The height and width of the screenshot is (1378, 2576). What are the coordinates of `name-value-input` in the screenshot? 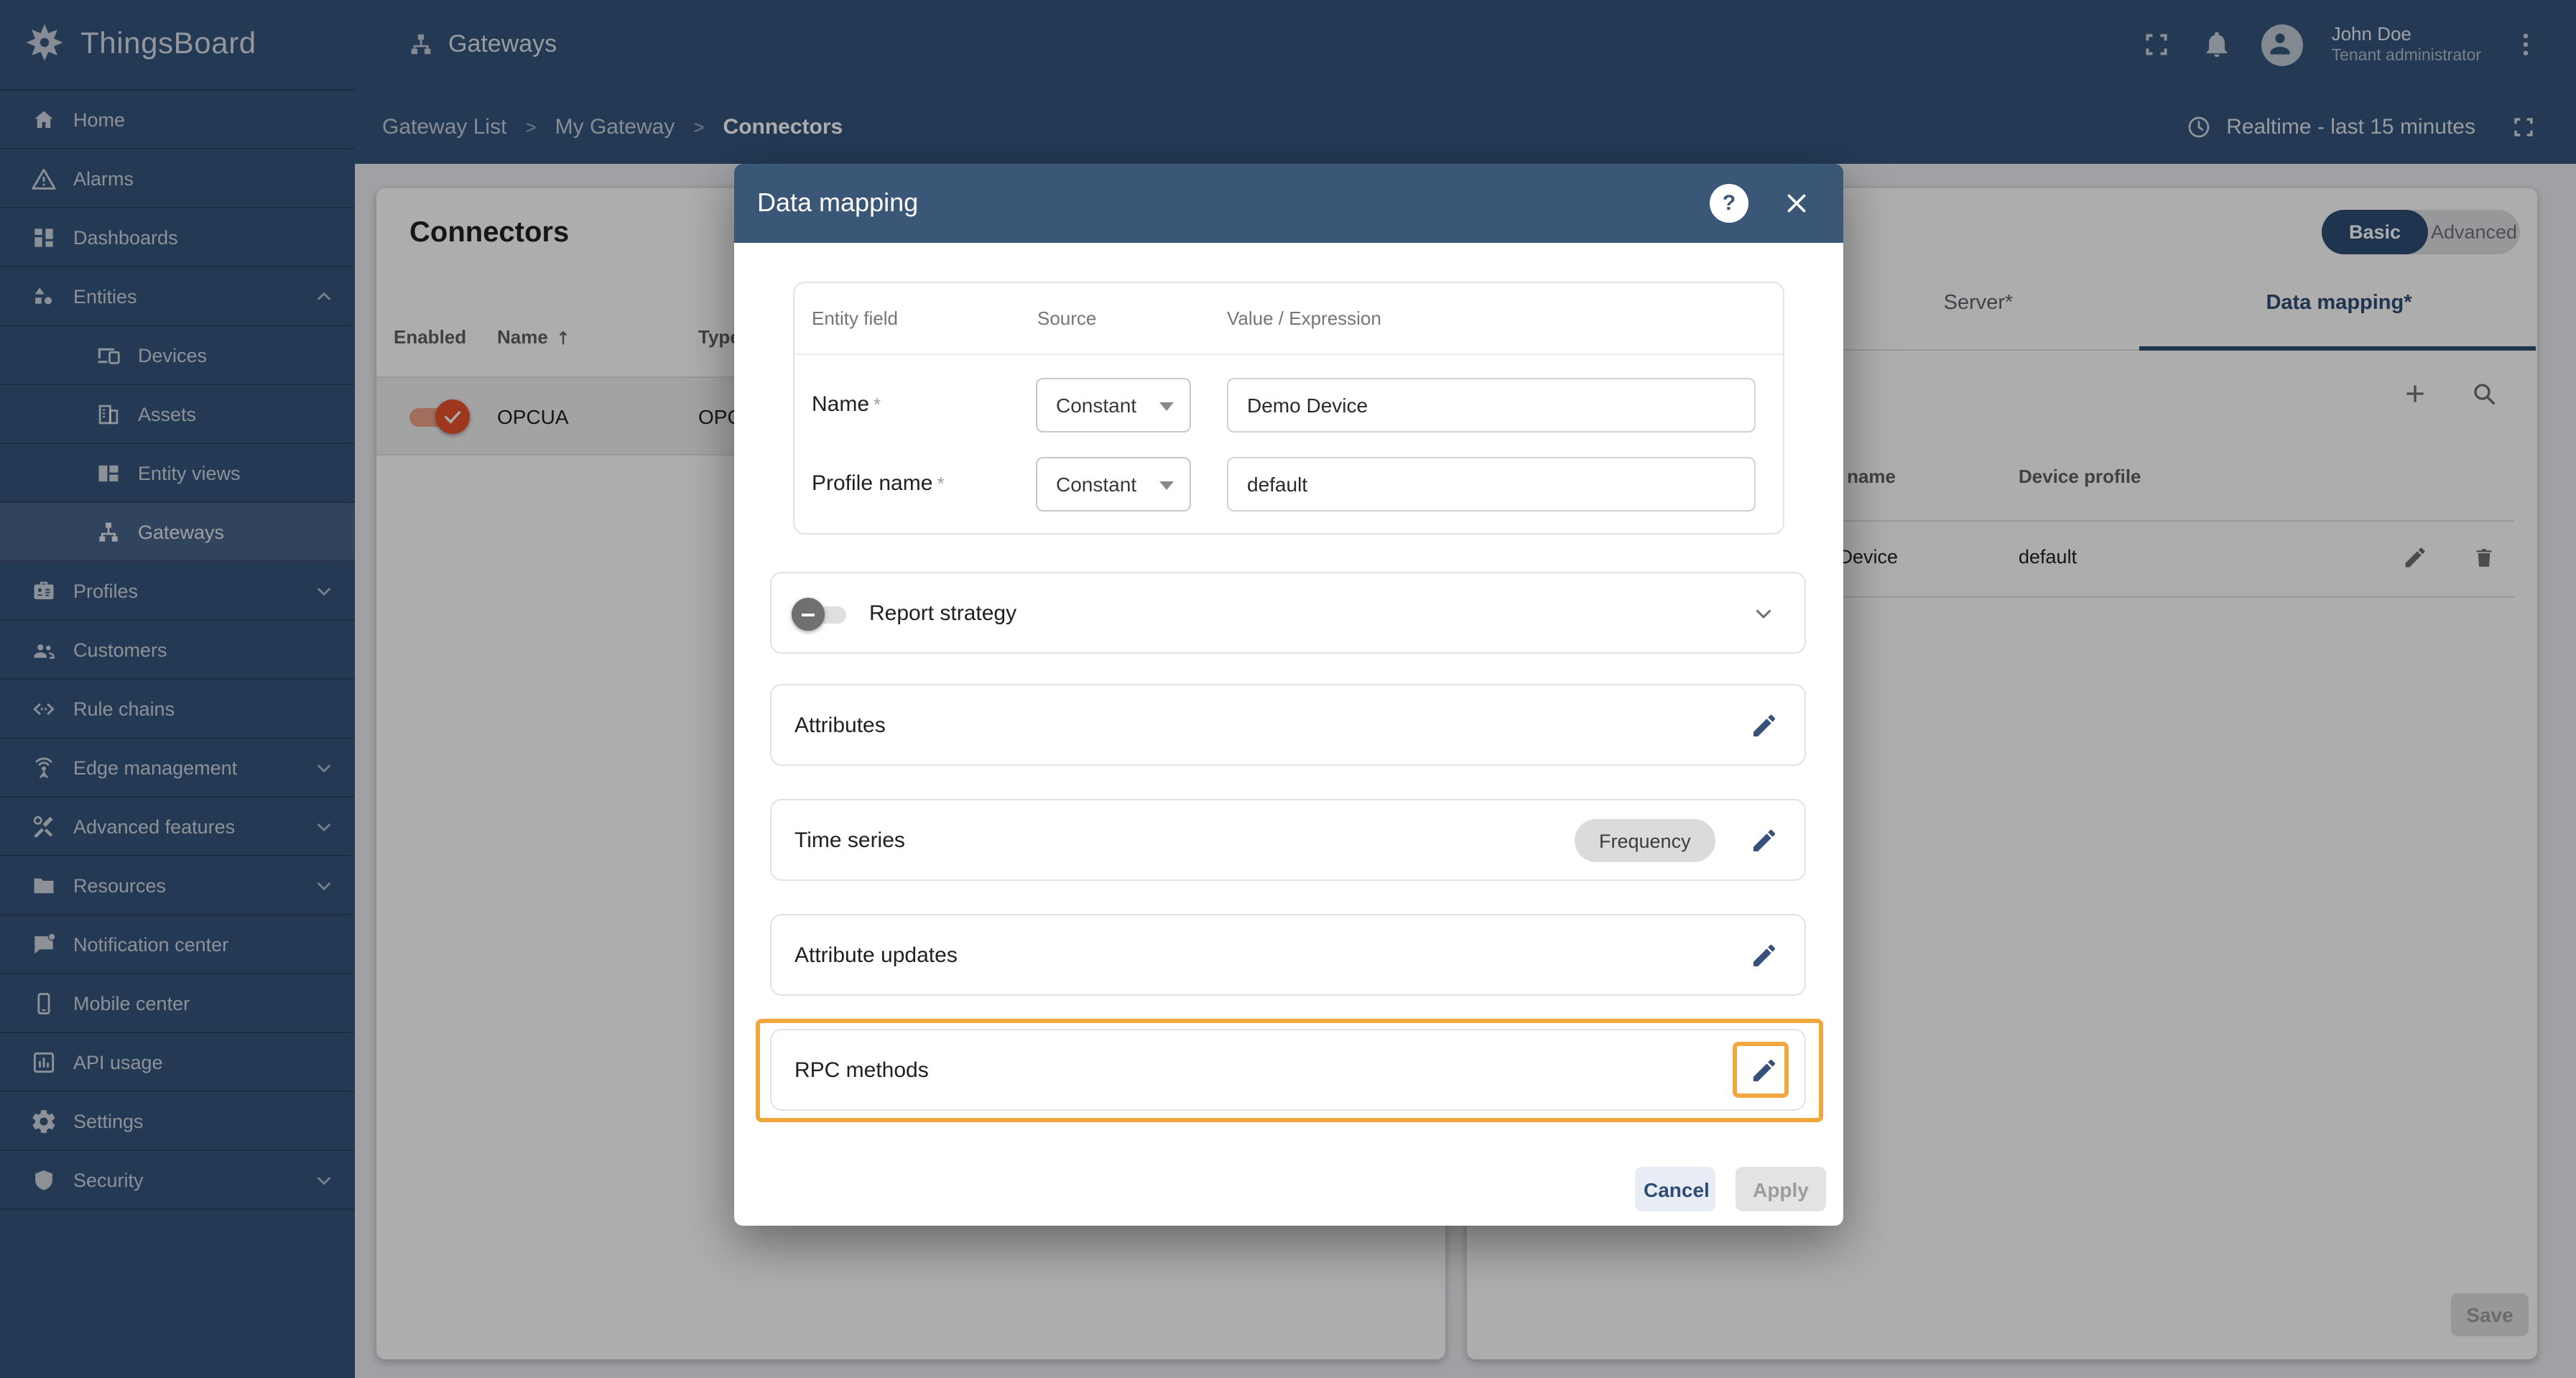 It's located at (1491, 405).